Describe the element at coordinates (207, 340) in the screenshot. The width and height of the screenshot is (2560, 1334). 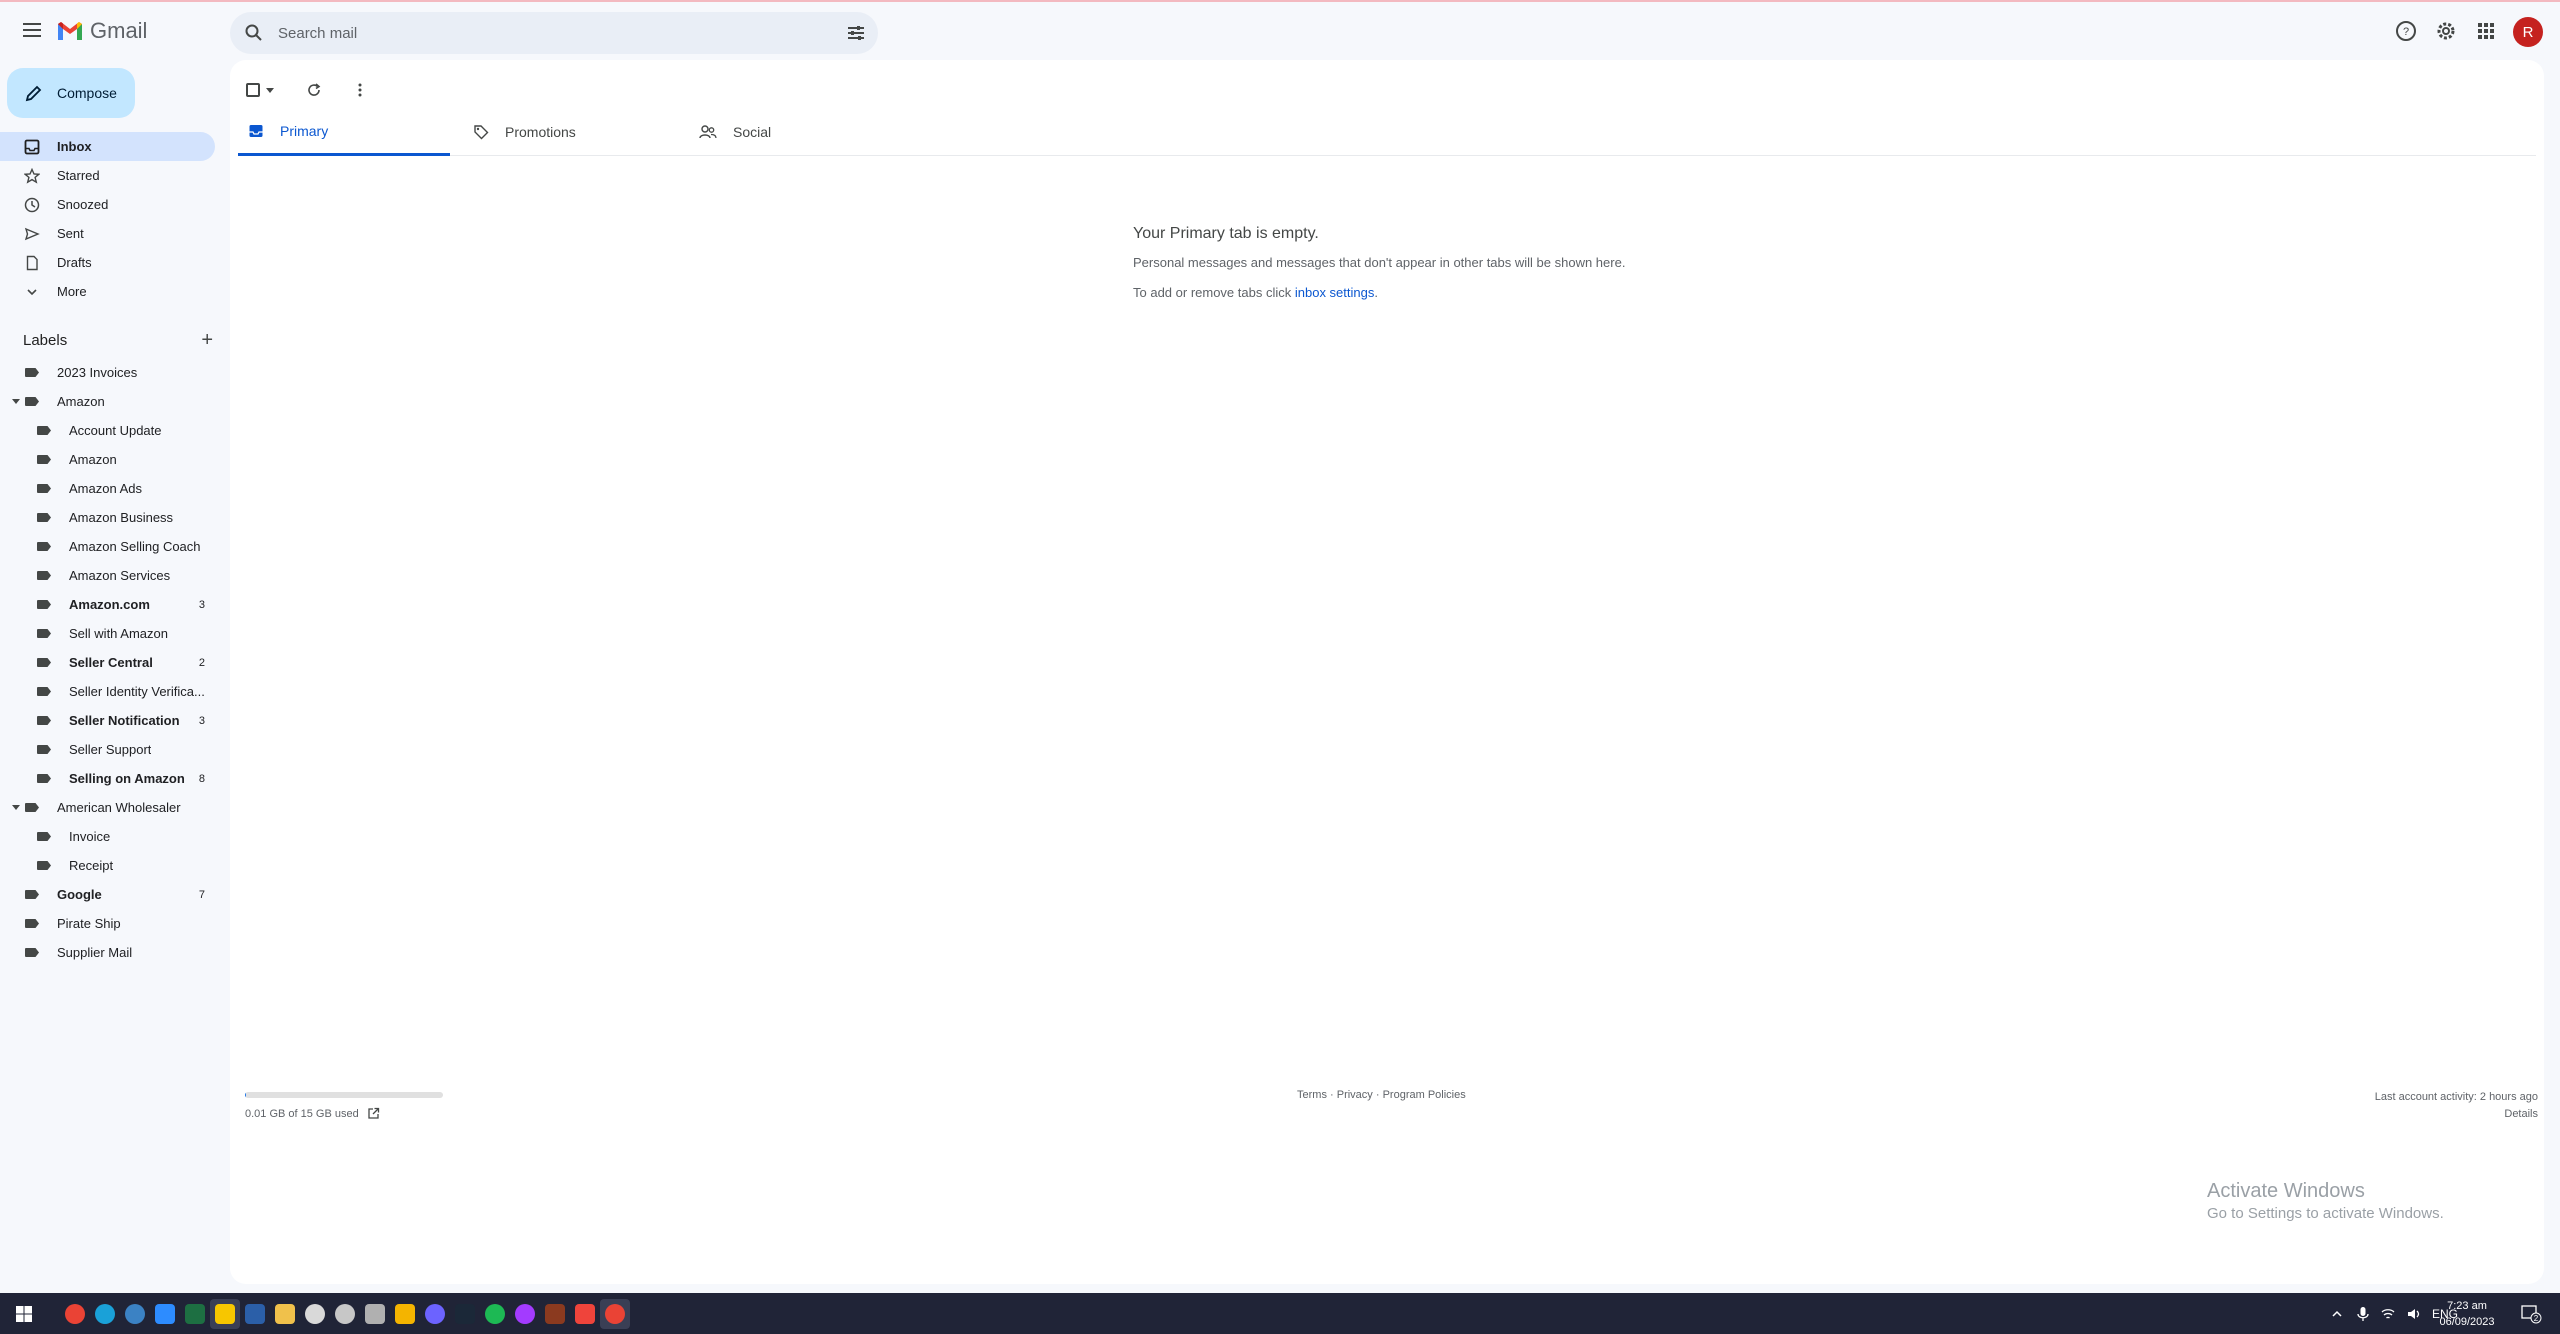
I see `add-label-button: +` at that location.